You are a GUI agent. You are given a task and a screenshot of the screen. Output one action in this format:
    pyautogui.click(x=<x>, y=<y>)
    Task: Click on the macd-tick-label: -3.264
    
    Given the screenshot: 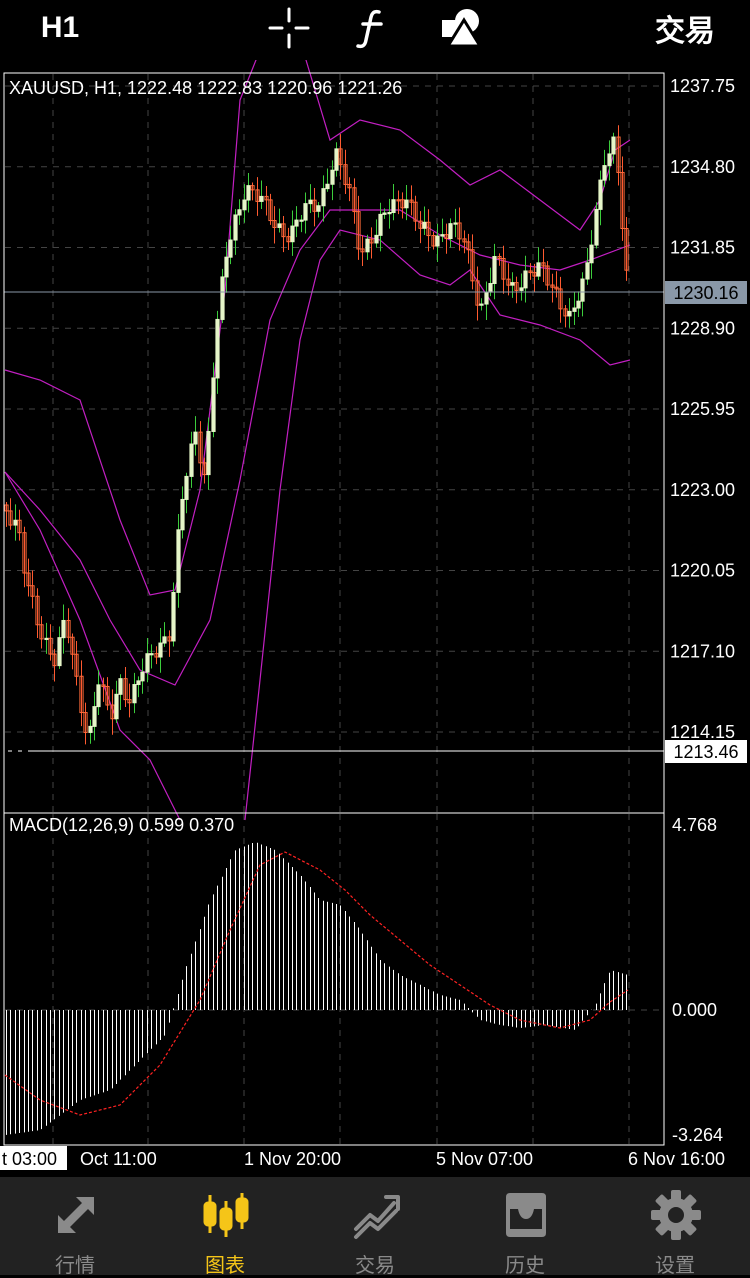 What is the action you would take?
    pyautogui.click(x=697, y=1135)
    